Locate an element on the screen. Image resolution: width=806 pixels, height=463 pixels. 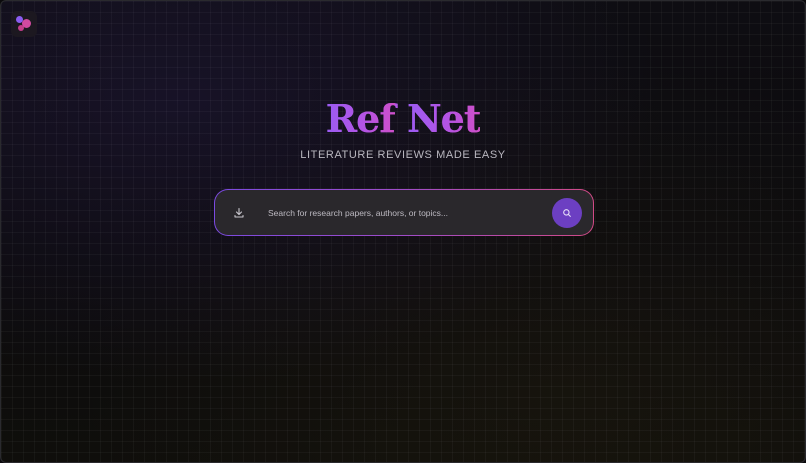
title-suffix: Net is located at coordinates (443, 118).